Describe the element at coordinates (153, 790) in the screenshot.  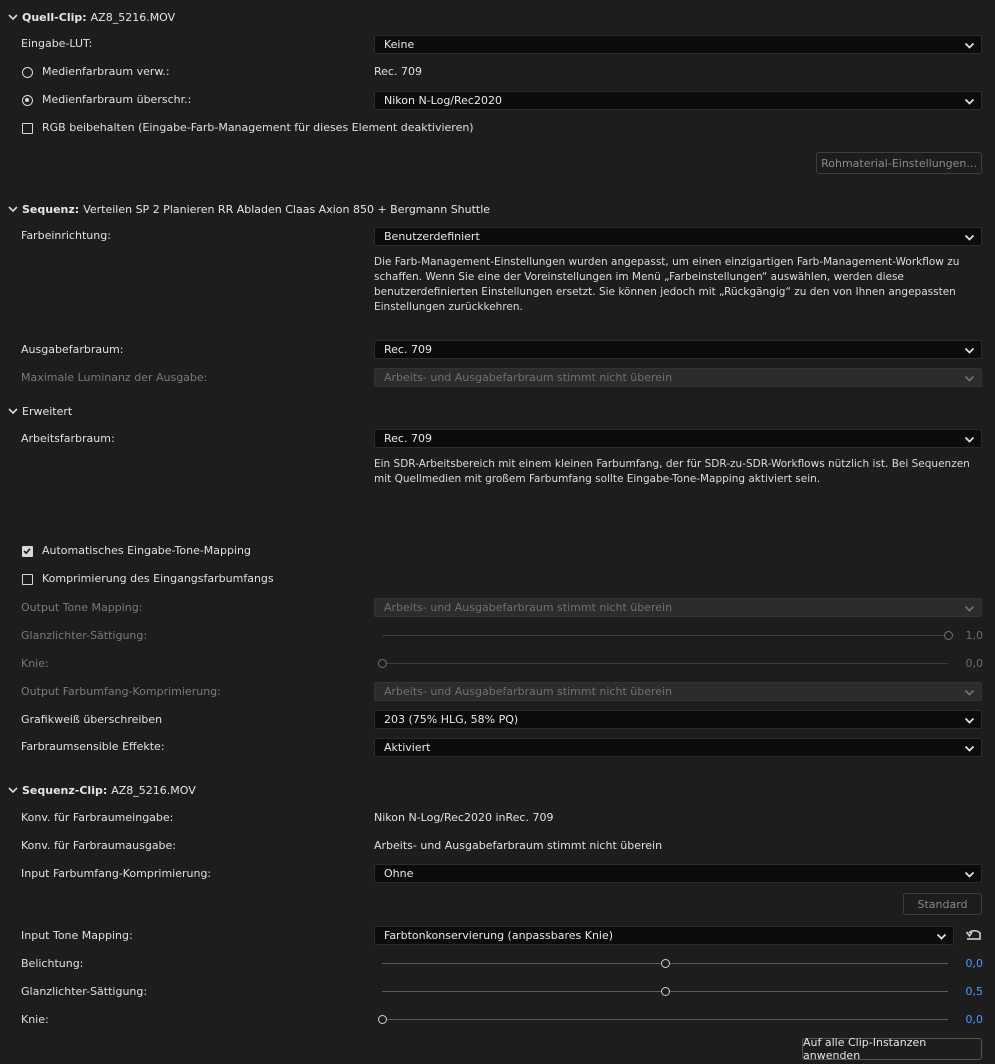
I see `sequenz-clip-filename: AZ8_5216.MOV` at that location.